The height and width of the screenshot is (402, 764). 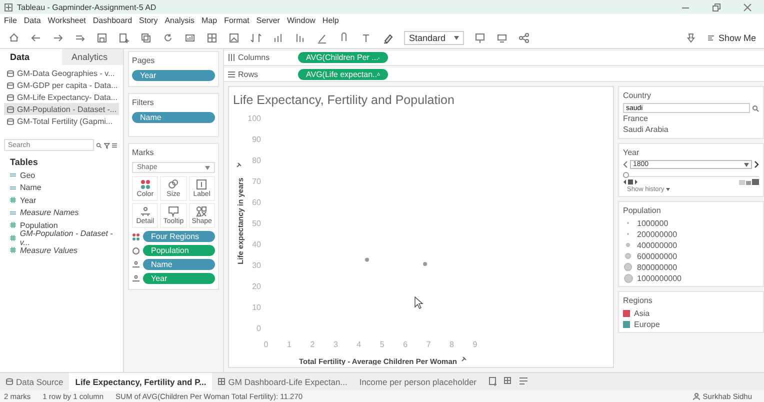 I want to click on home-icon, so click(x=14, y=38).